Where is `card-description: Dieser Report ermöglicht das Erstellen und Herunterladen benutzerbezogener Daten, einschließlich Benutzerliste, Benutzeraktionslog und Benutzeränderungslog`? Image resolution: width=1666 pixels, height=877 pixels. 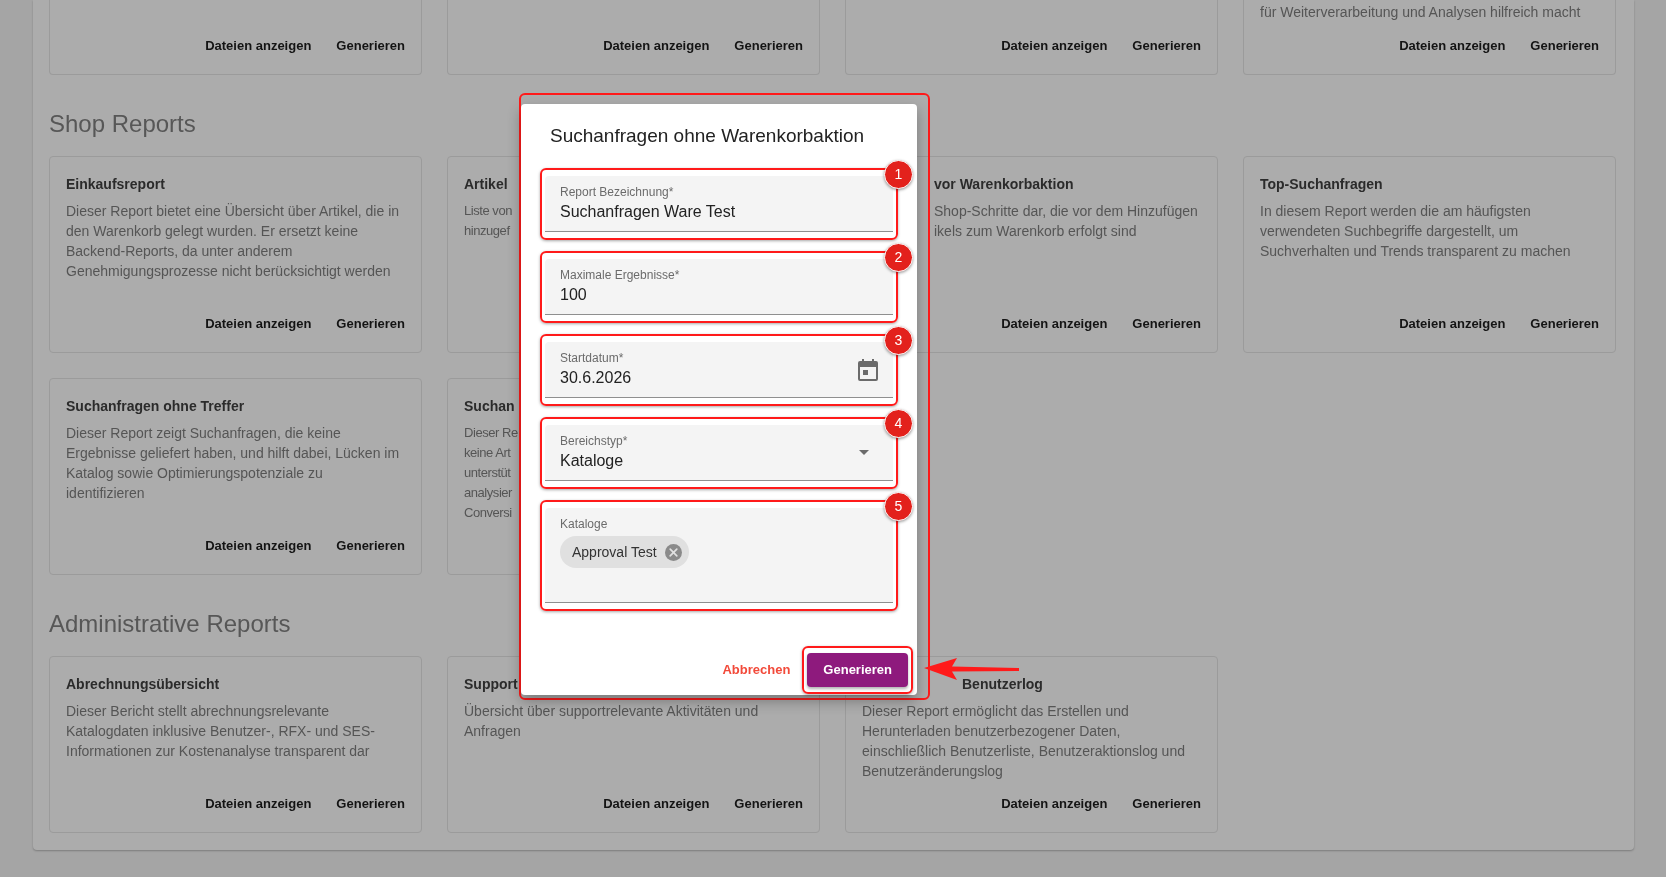 card-description: Dieser Report ermöglicht das Erstellen und Herunterladen benutzerbezogener Daten, einschließlich Benutzerliste, Benutzeraktionslog und Benutzeränderungslog is located at coordinates (1024, 741).